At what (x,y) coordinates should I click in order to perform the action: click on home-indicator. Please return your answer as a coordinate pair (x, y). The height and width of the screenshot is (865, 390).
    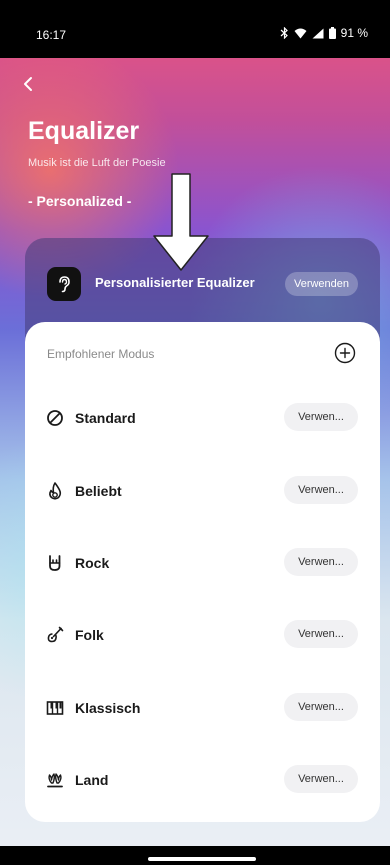
    Looking at the image, I should click on (202, 859).